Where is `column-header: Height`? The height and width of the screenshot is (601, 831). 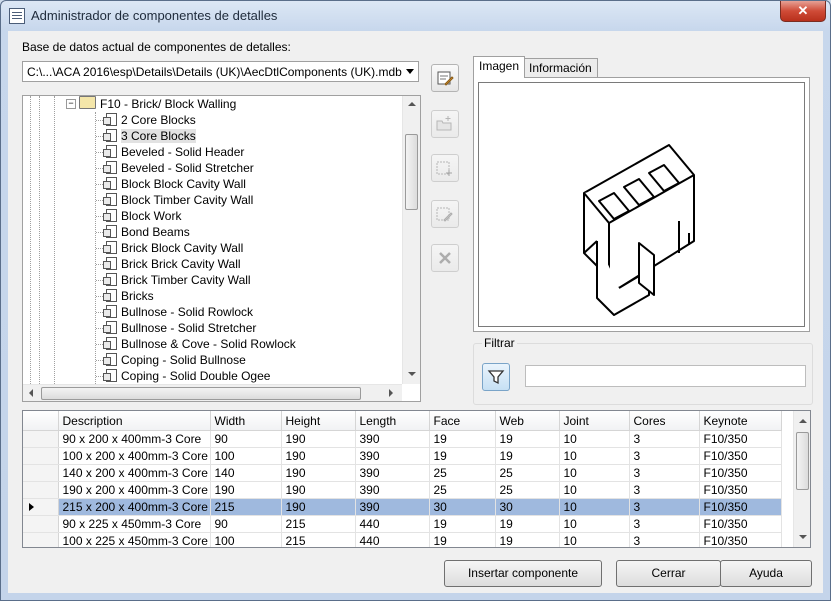
column-header: Height is located at coordinates (318, 421).